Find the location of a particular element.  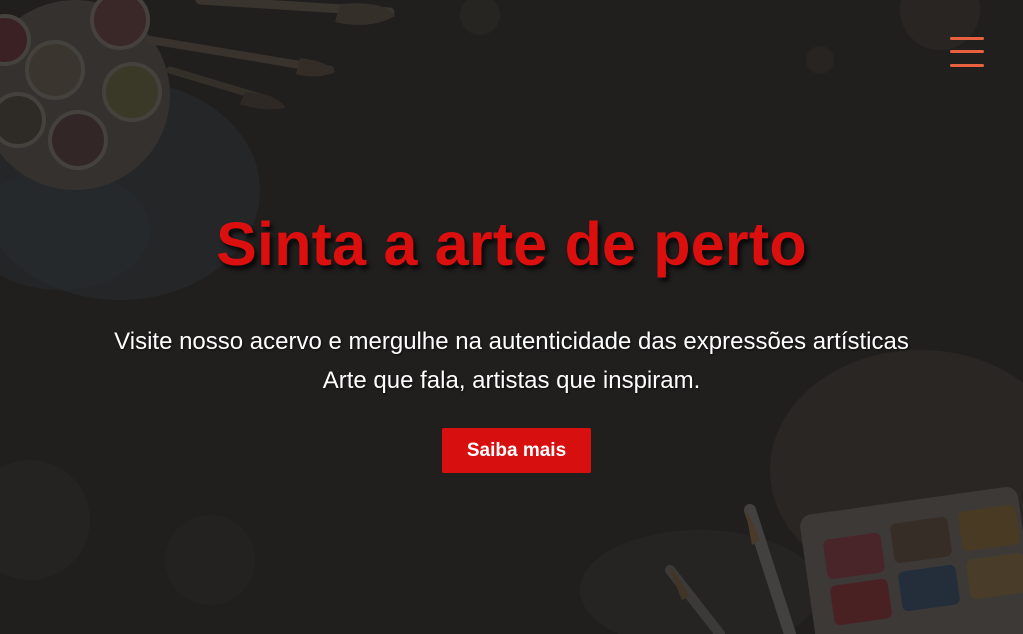

hero-subtitle-line-2: Arte que fala, artistas que inspiram. is located at coordinates (511, 380).